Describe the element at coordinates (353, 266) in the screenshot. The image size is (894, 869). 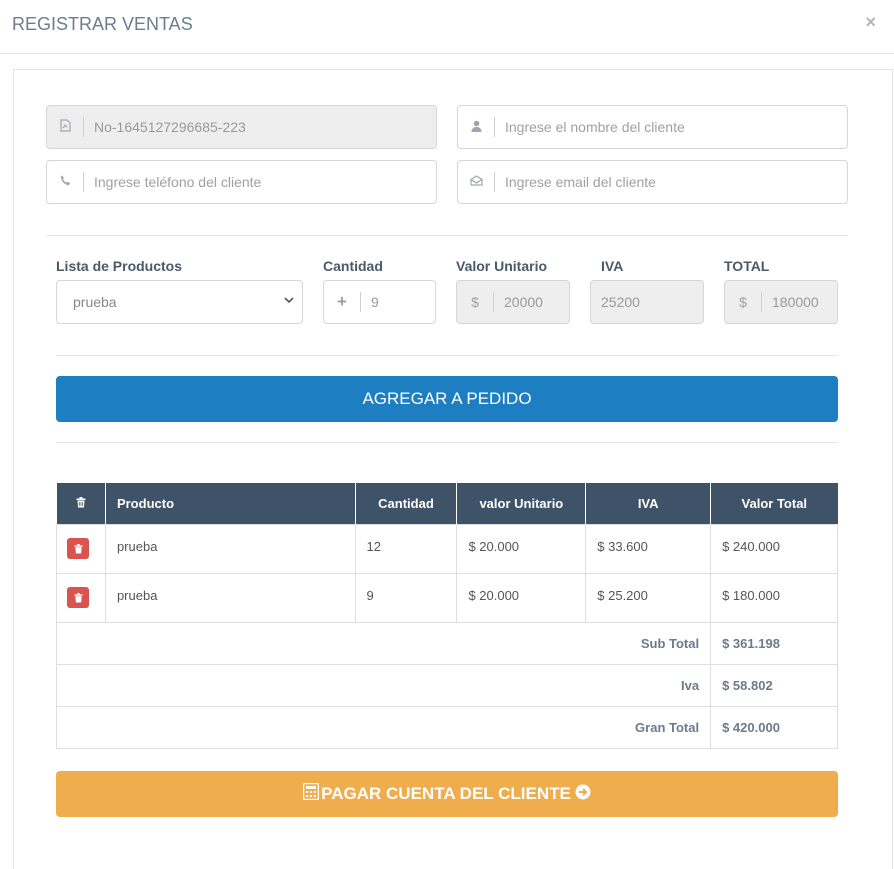
I see `quantity-label: Cantidad` at that location.